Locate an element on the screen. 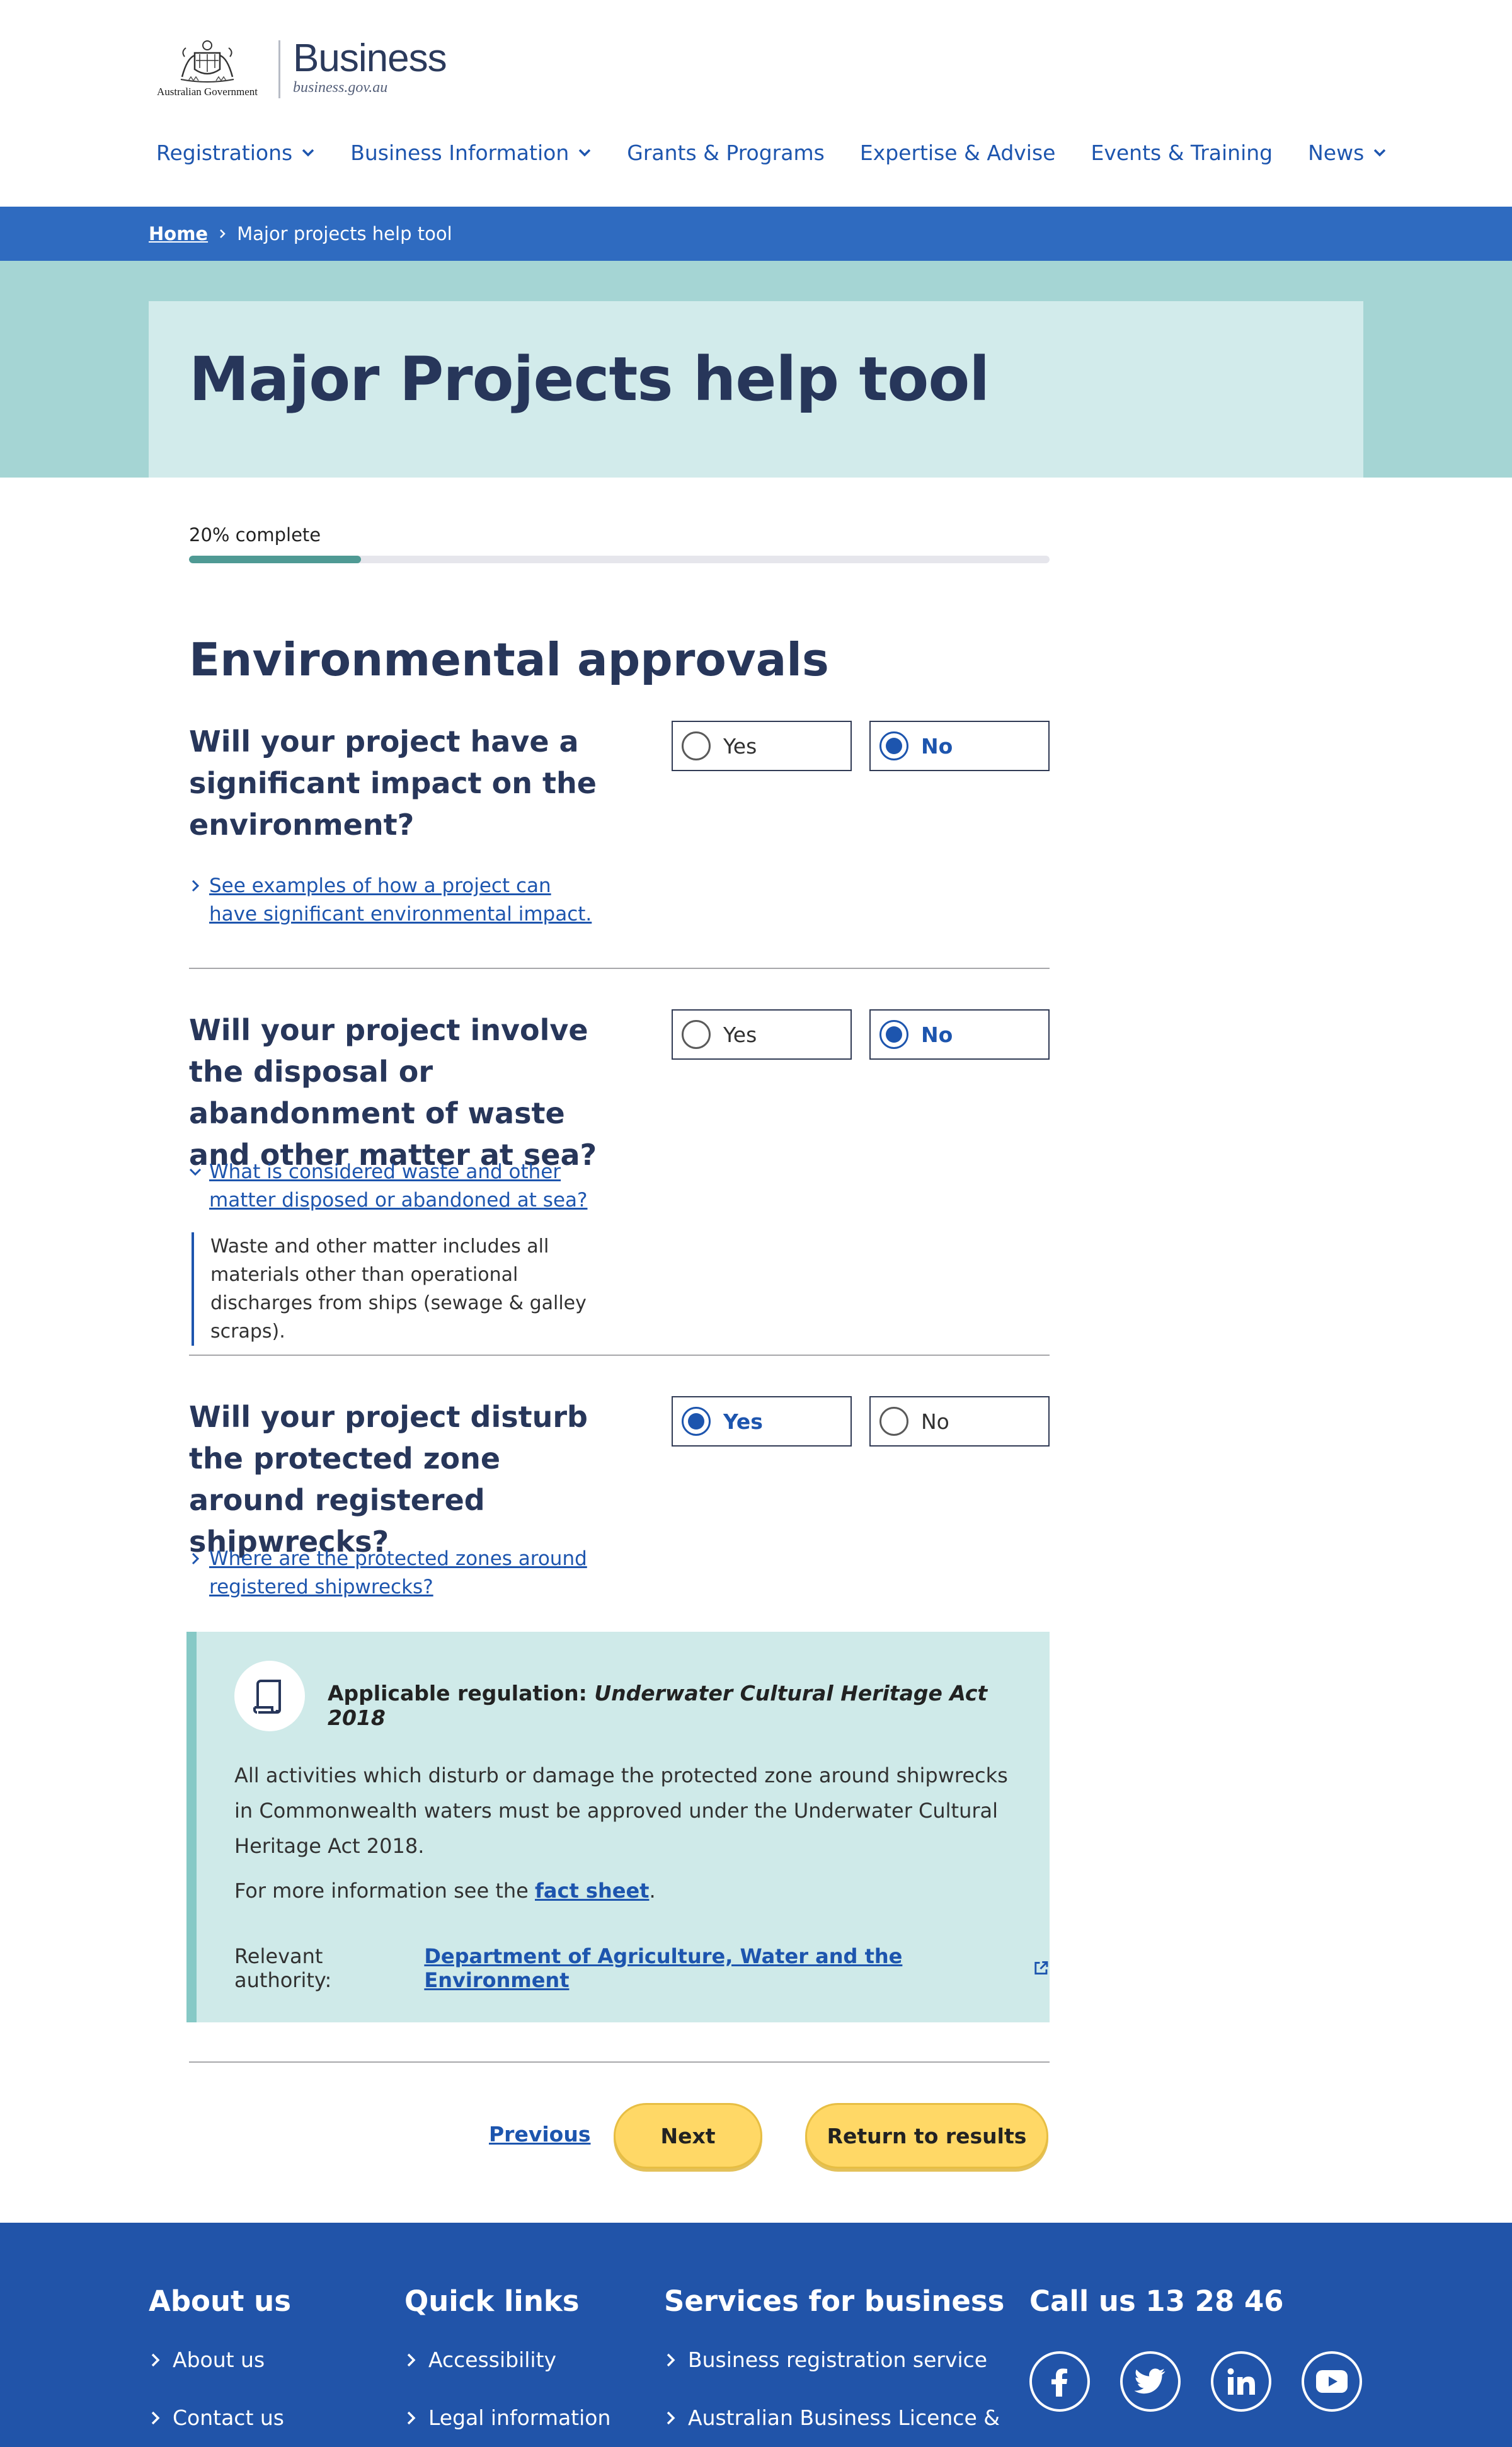 This screenshot has height=2447, width=1512. nav-item-business-information: Business Information is located at coordinates (471, 152).